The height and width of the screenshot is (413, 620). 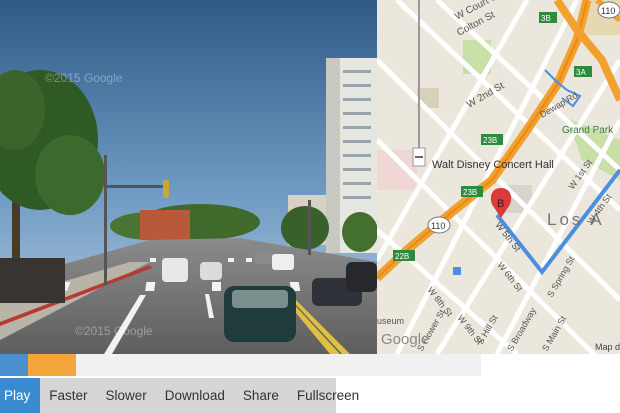 I want to click on svg-text: 3A, so click(x=581, y=72).